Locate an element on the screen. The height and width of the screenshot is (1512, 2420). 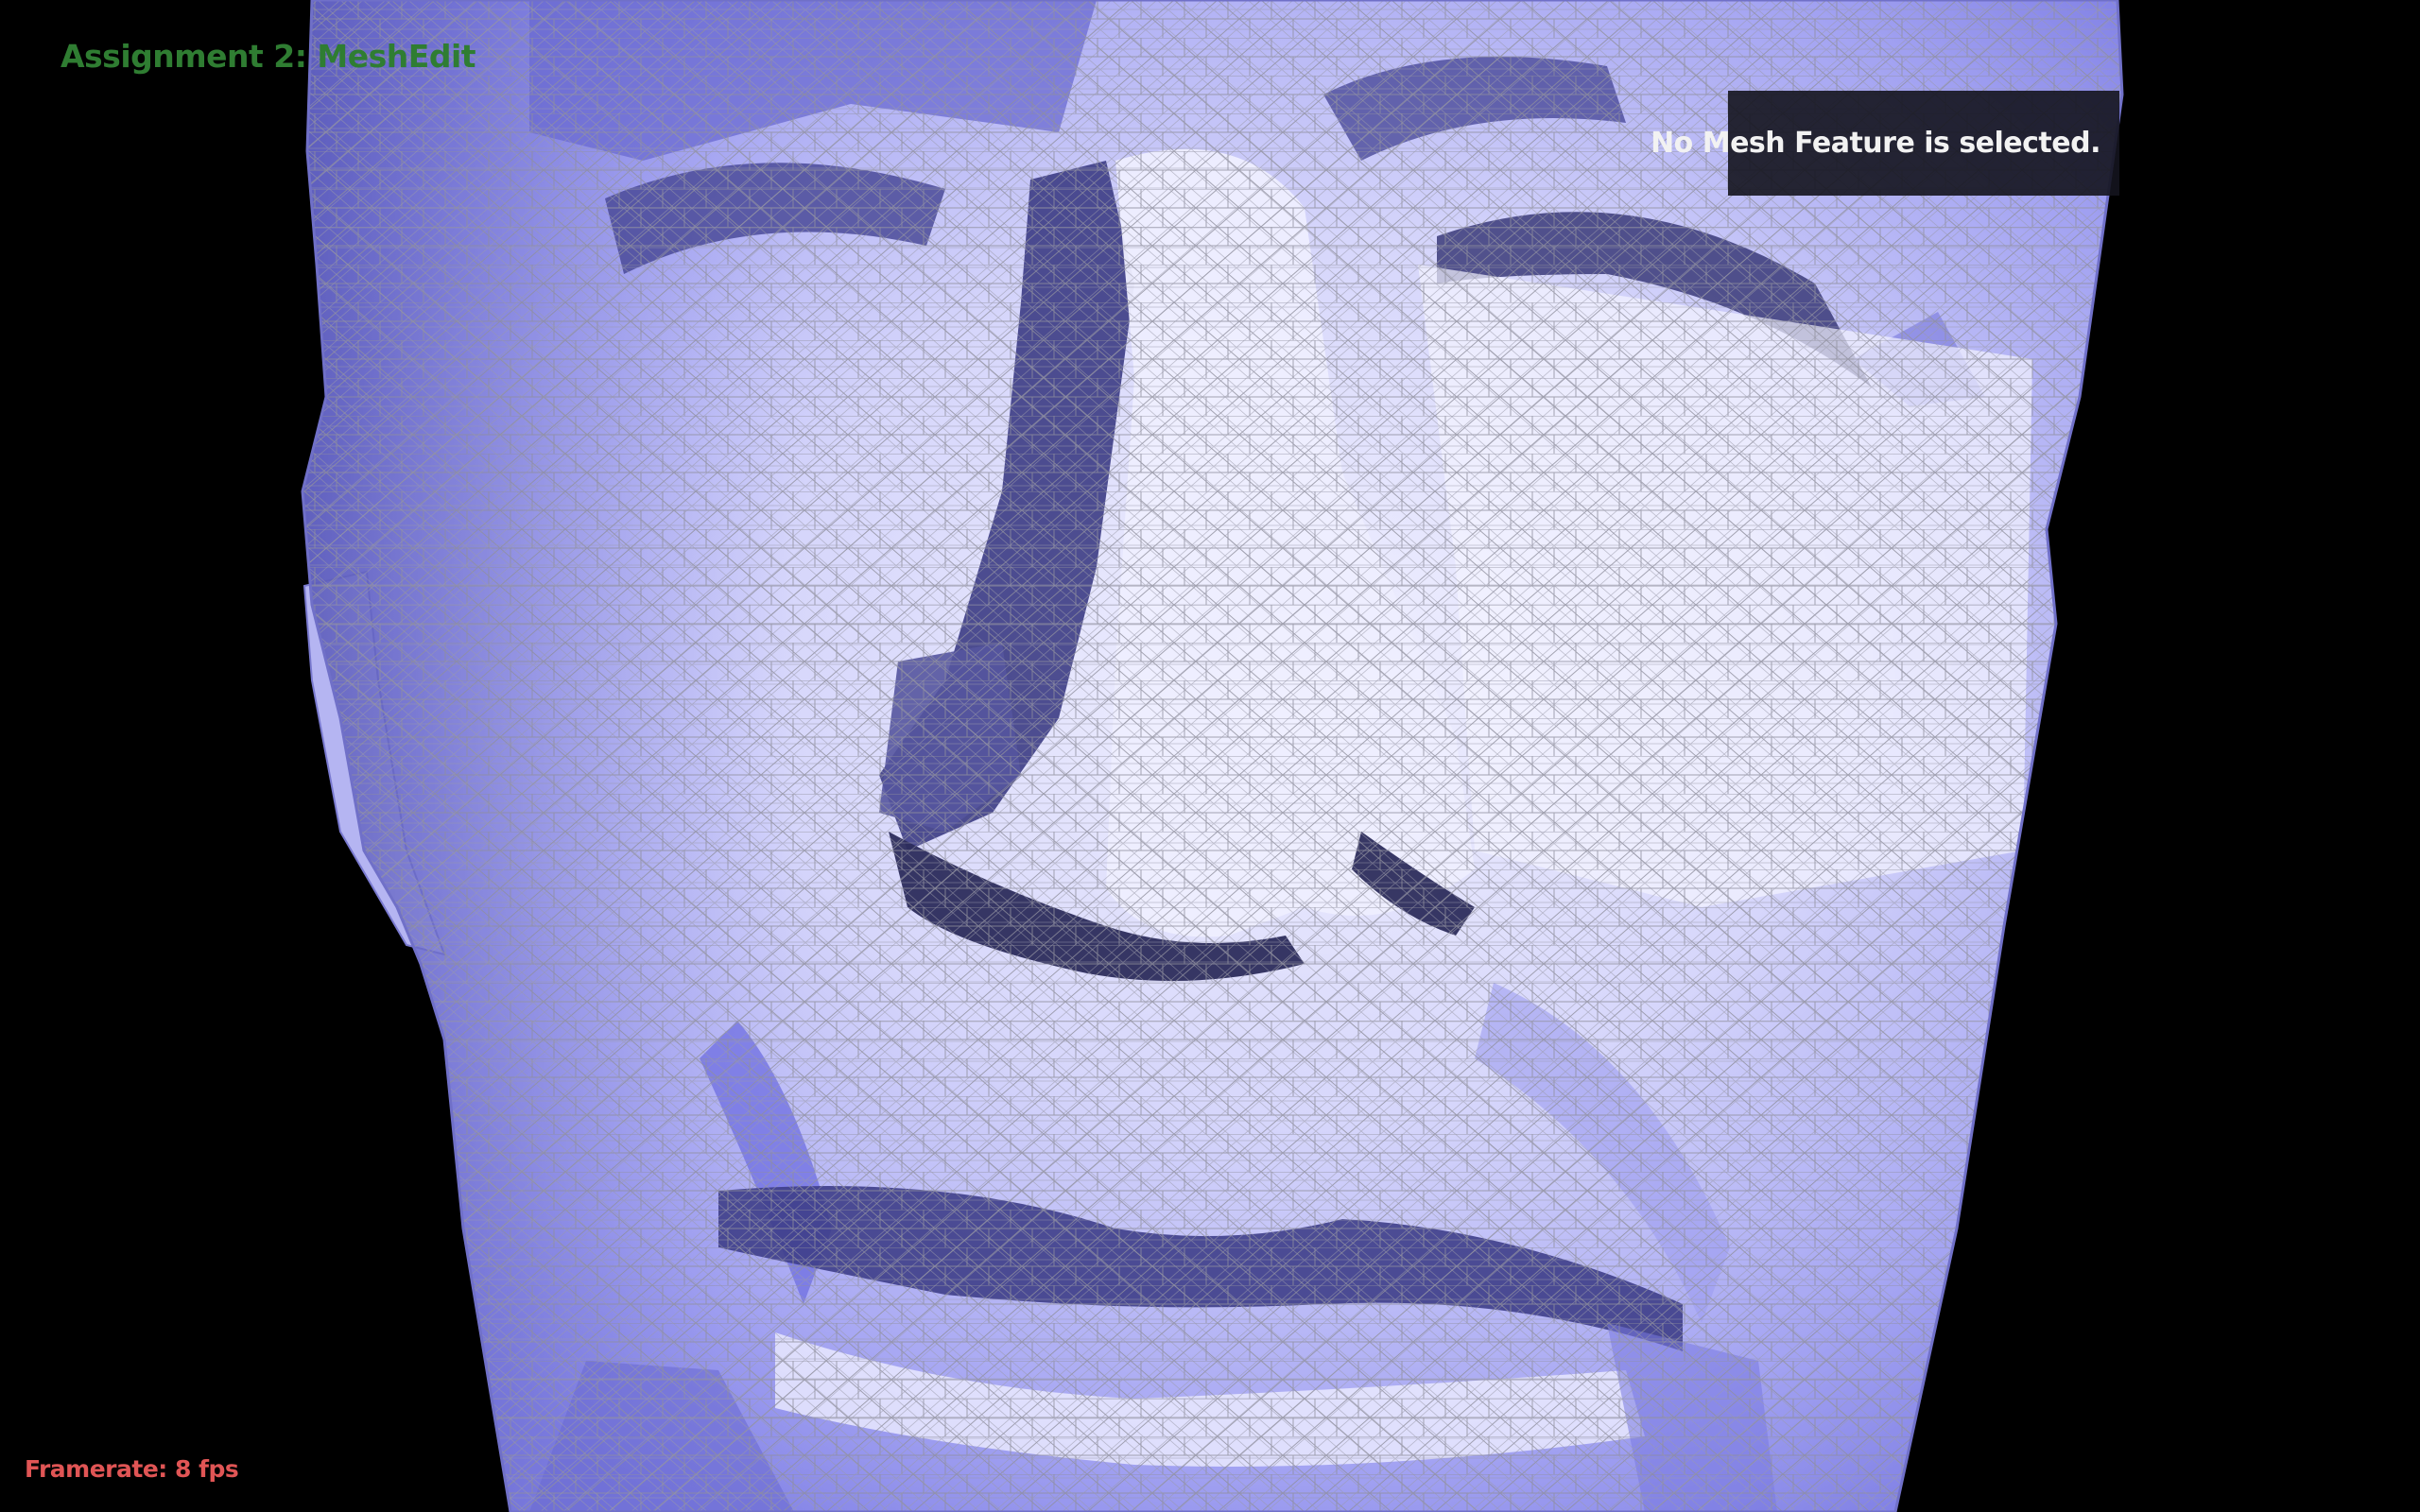
selection-info-panel: No Mesh Feature is selected. is located at coordinates (1885, 143).